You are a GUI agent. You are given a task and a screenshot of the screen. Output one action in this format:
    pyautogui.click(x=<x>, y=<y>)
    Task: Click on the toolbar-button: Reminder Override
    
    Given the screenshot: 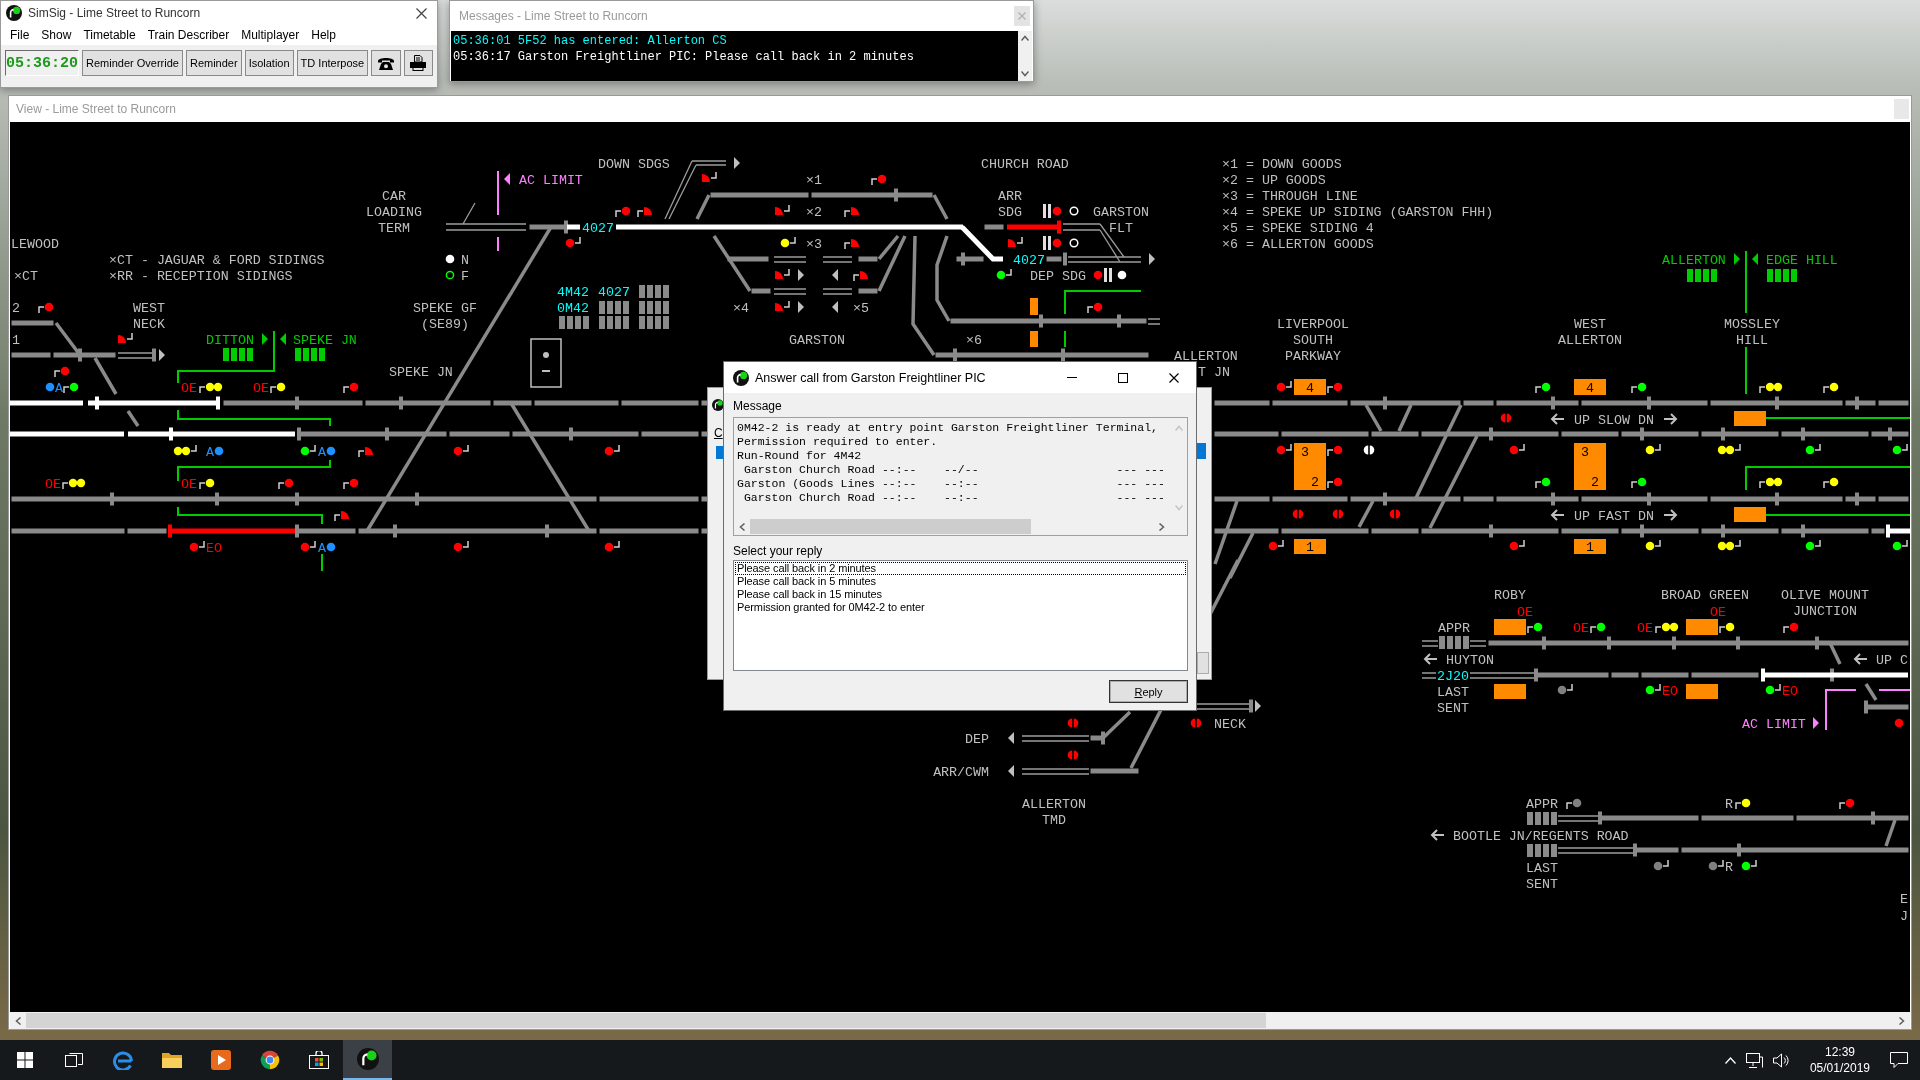 What is the action you would take?
    pyautogui.click(x=132, y=63)
    